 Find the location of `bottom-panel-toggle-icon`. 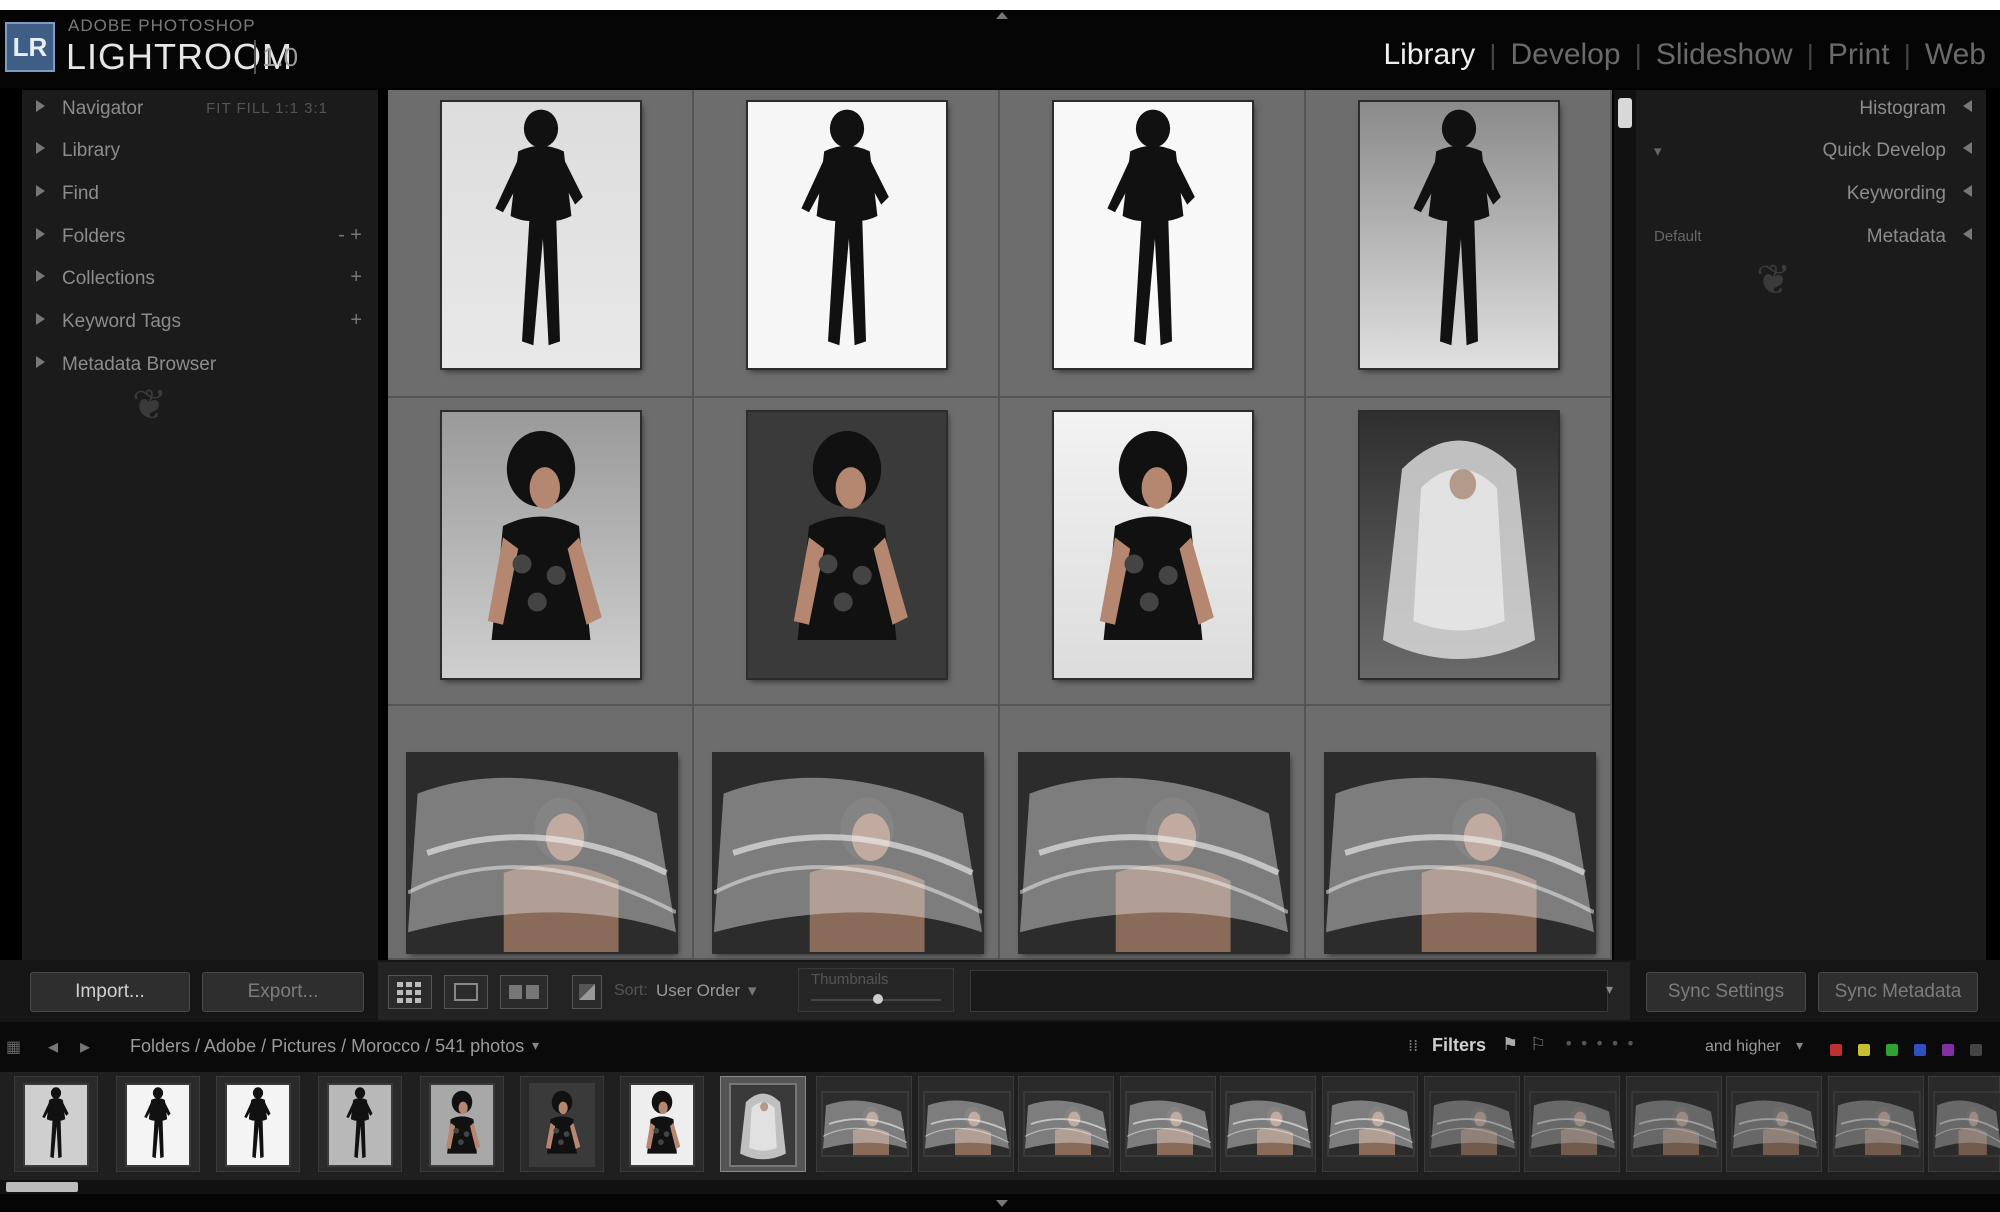

bottom-panel-toggle-icon is located at coordinates (1002, 1203).